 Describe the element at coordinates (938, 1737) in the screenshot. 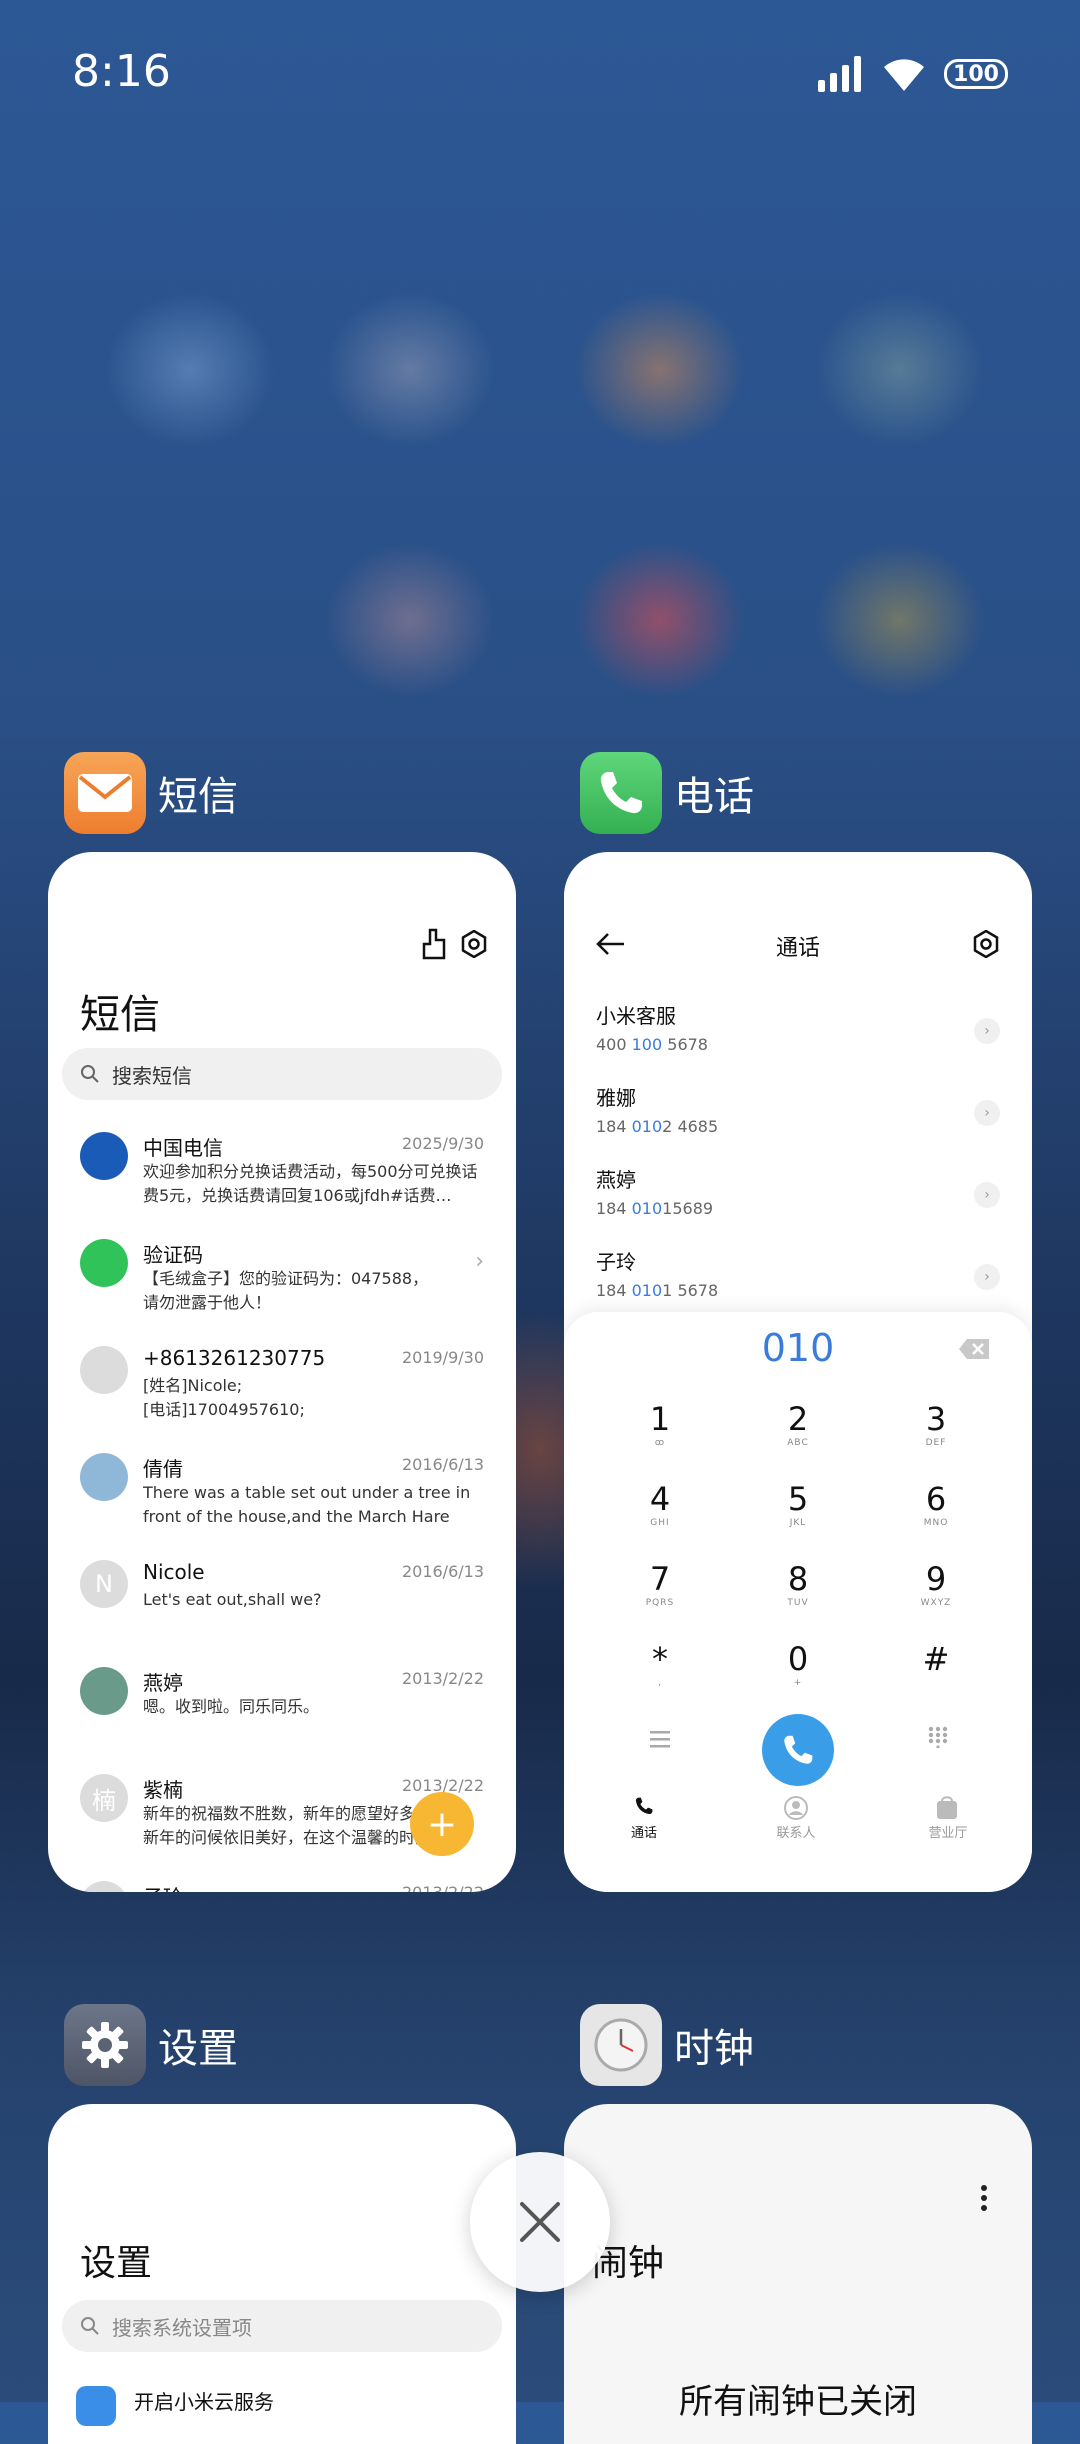

I see `keypad-toggle-icon` at that location.